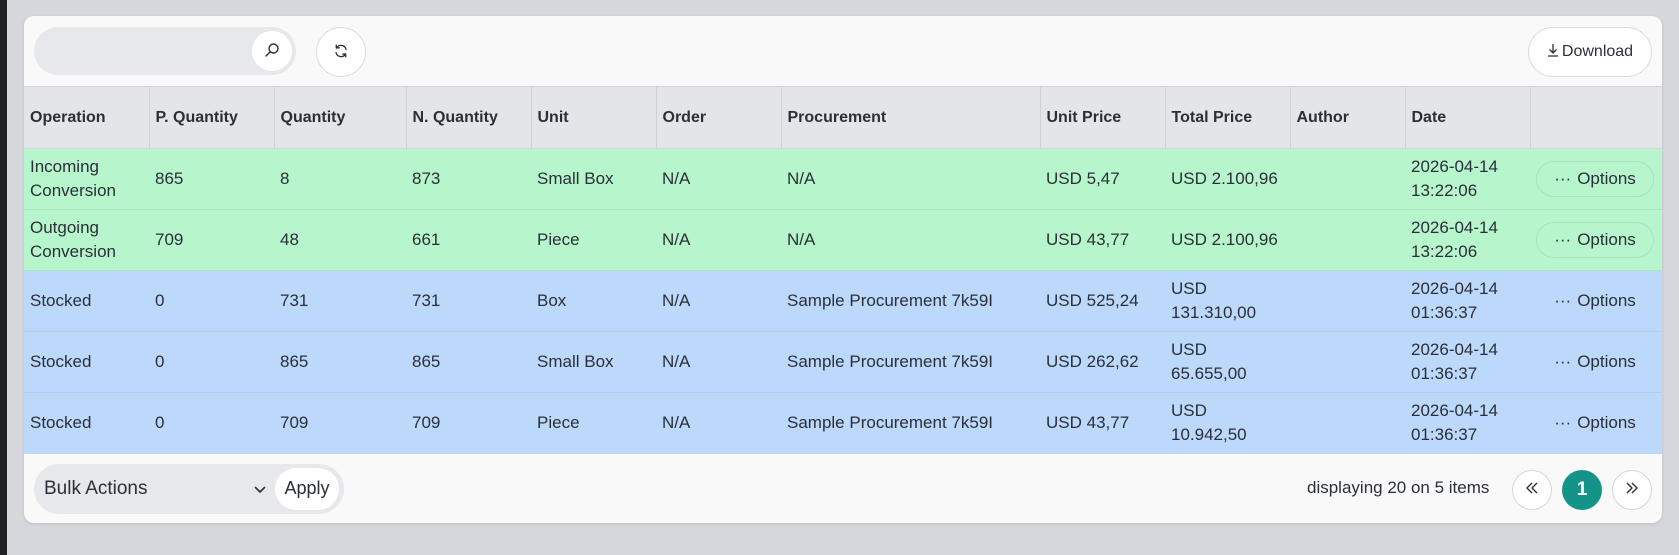 The image size is (1679, 555). What do you see at coordinates (468, 301) in the screenshot?
I see `cell-n-quantity: 731` at bounding box center [468, 301].